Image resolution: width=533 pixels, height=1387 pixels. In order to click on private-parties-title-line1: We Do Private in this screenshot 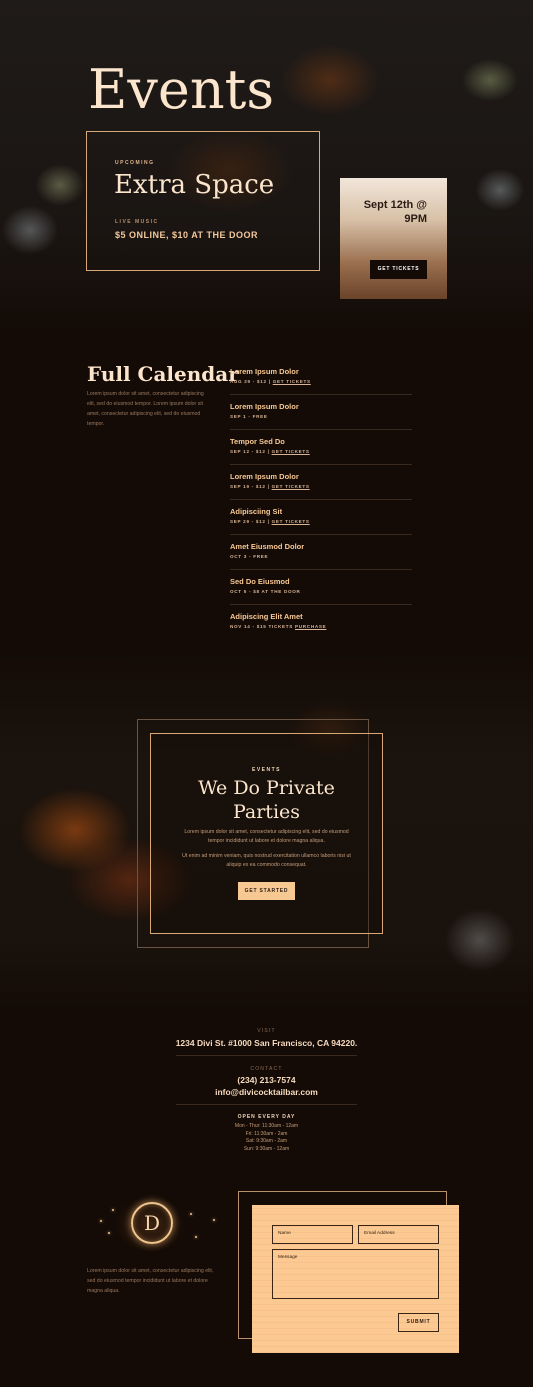, I will do `click(266, 788)`.